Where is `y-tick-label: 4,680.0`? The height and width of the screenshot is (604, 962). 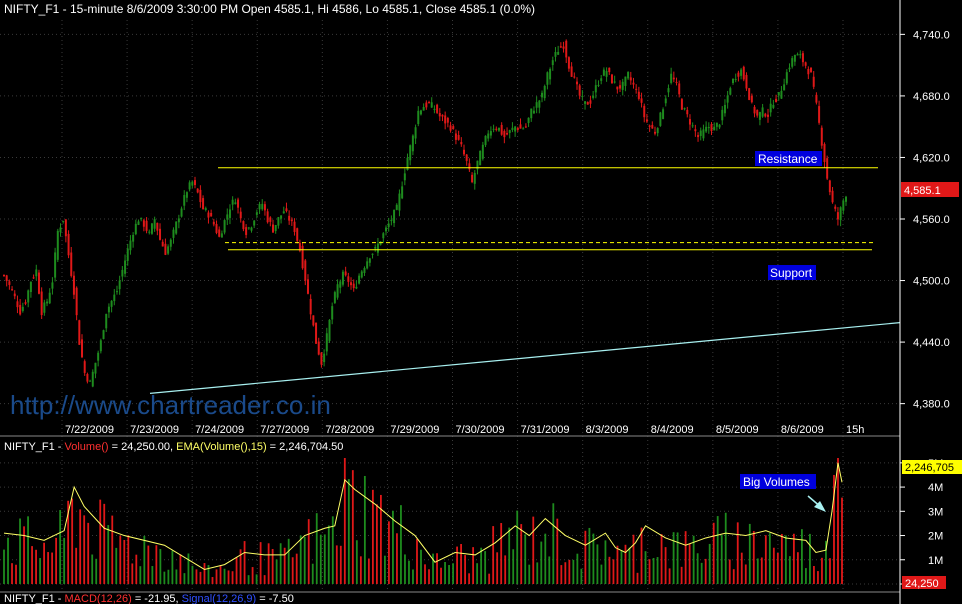 y-tick-label: 4,680.0 is located at coordinates (931, 97).